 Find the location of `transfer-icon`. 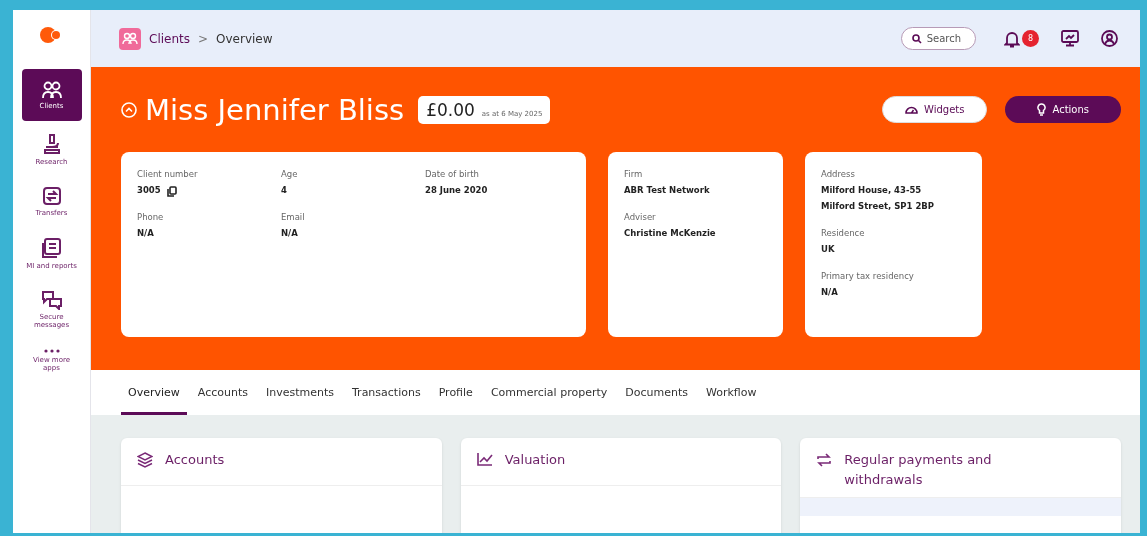

transfer-icon is located at coordinates (51, 196).